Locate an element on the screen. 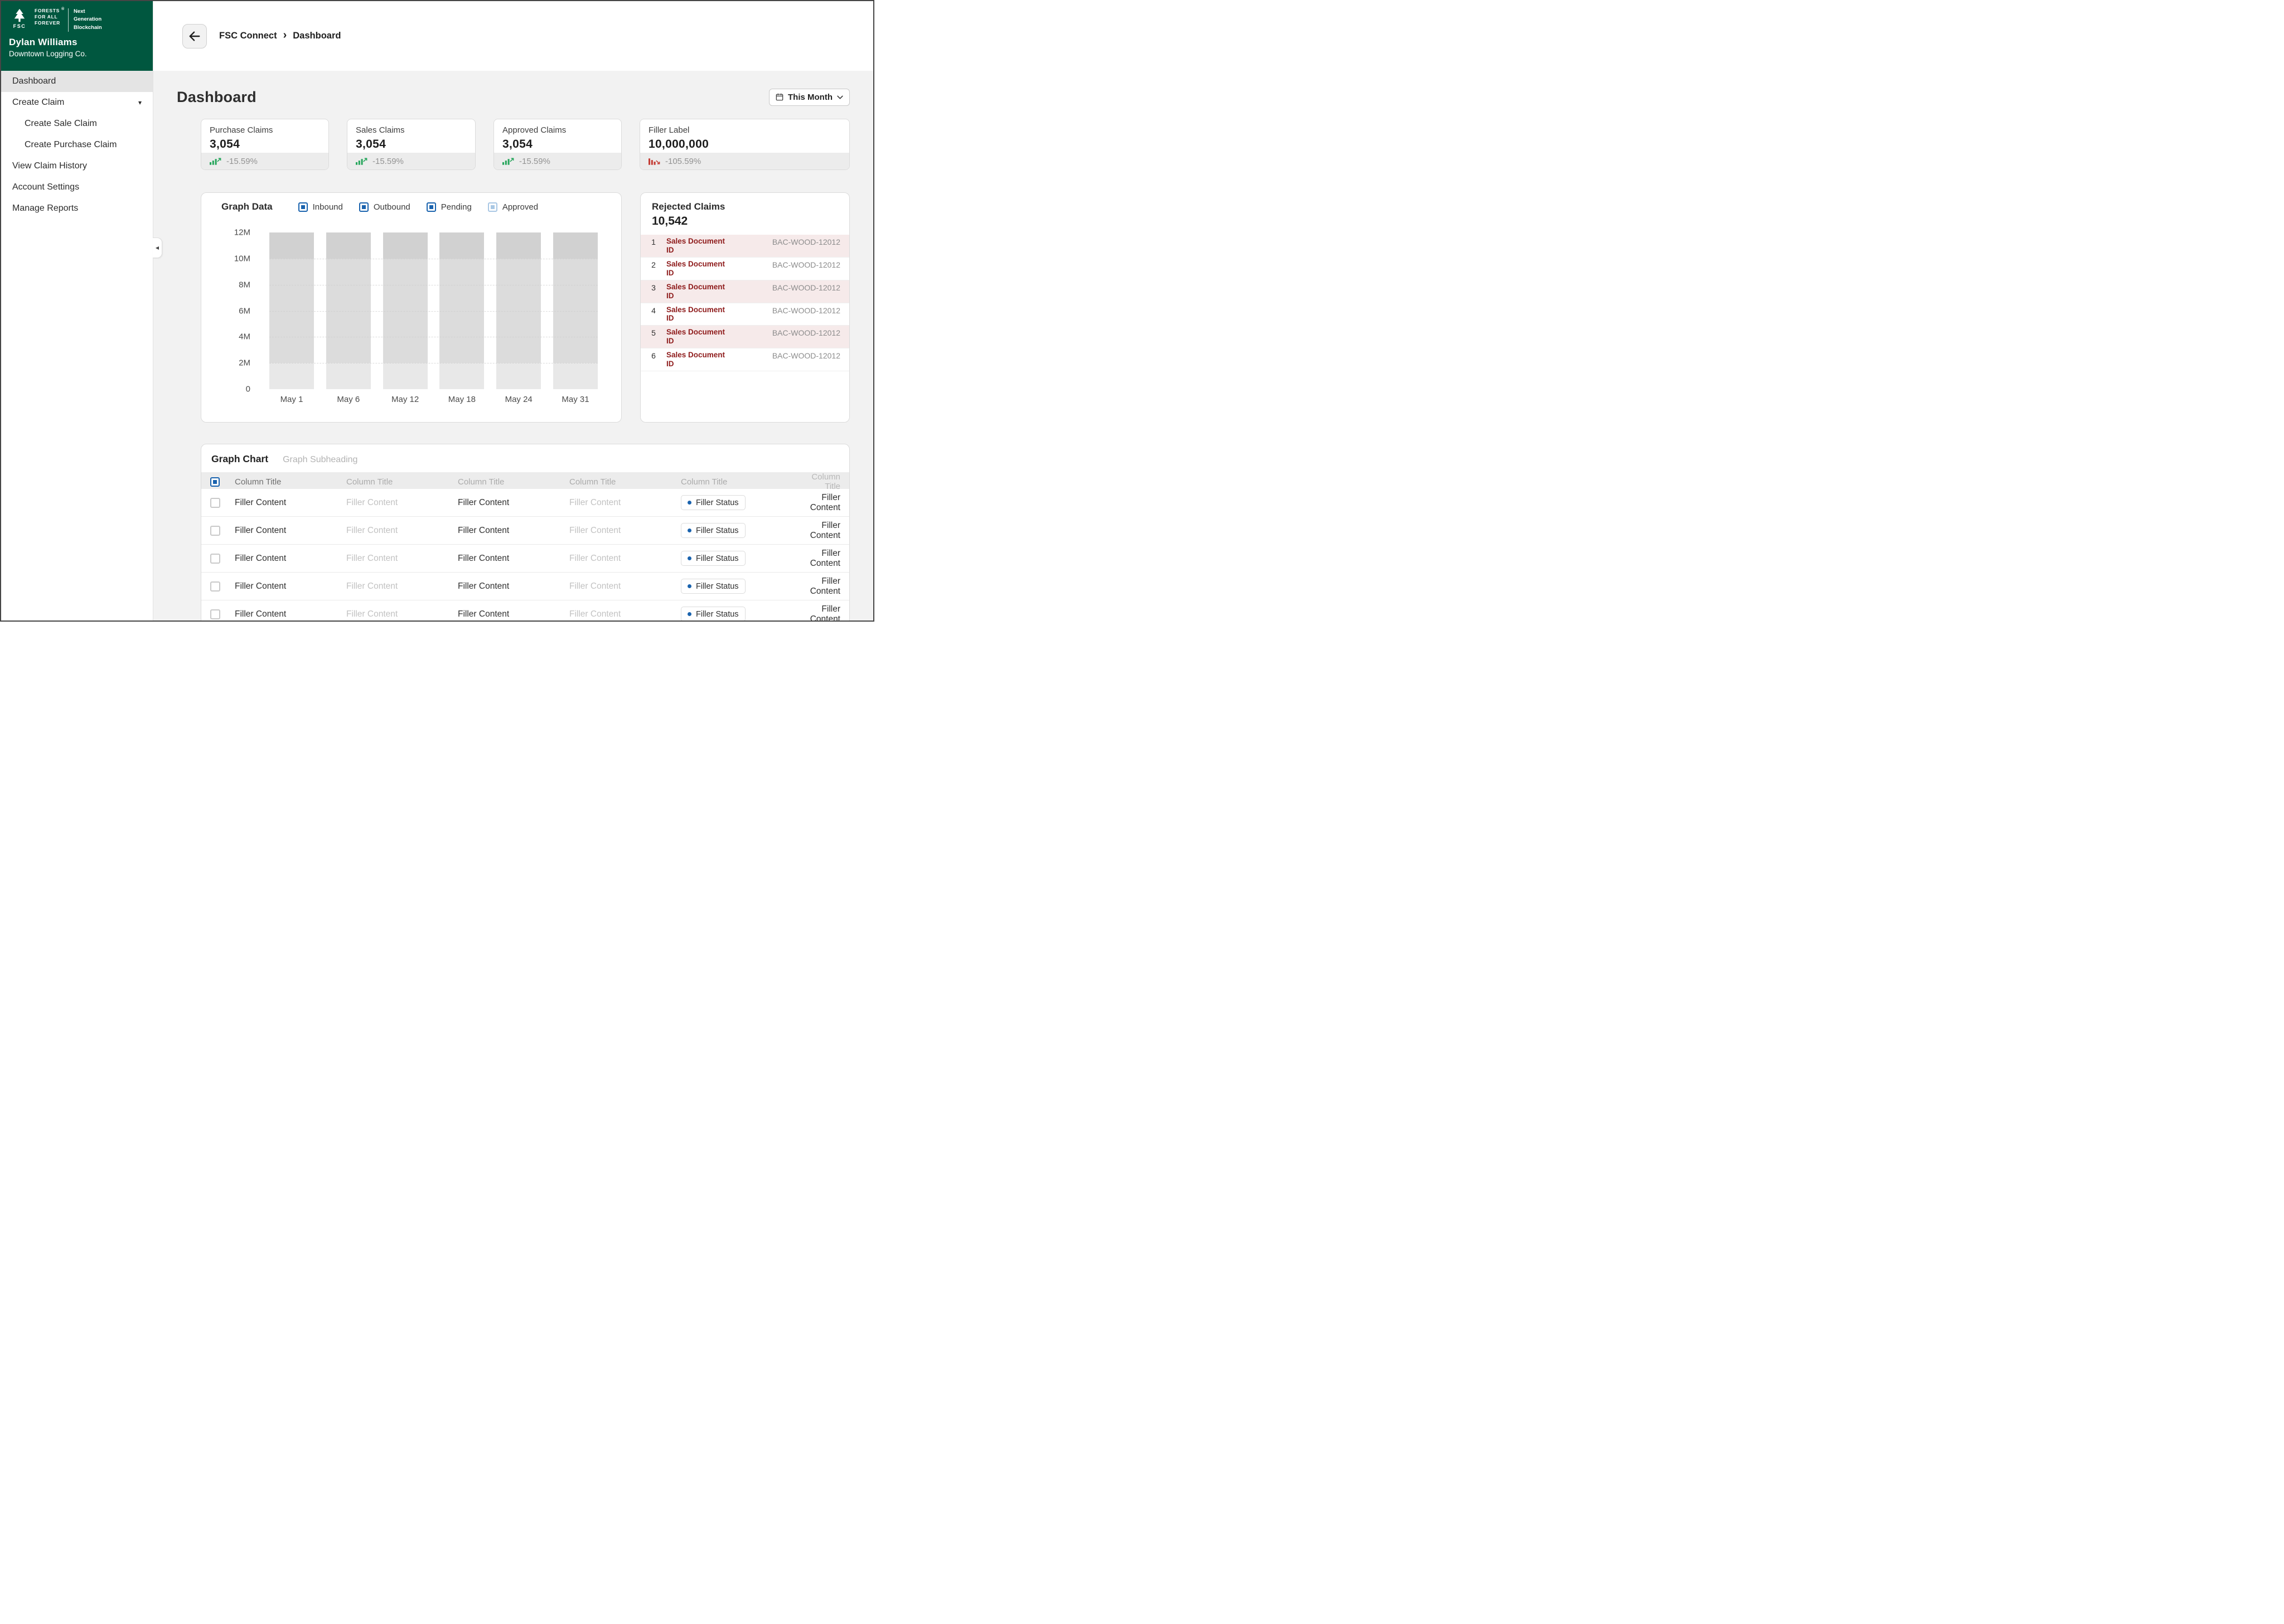  status-dot-icon is located at coordinates (689, 530).